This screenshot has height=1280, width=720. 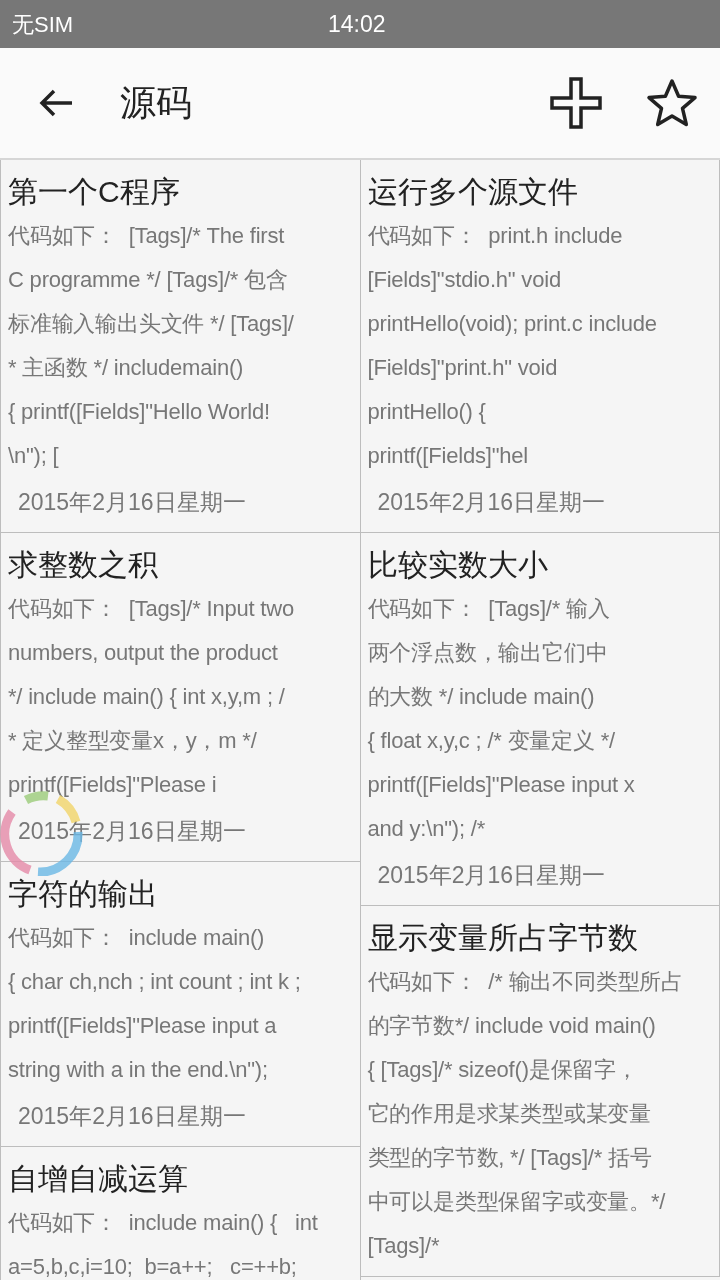 I want to click on card-background: 字符的输出 代码如下： include main() { char ch,nch ; int count ; int k ; printf([Fields]"Please input a string with a in the end.\n"); 2015年2月16日星期一, so click(x=181, y=1004).